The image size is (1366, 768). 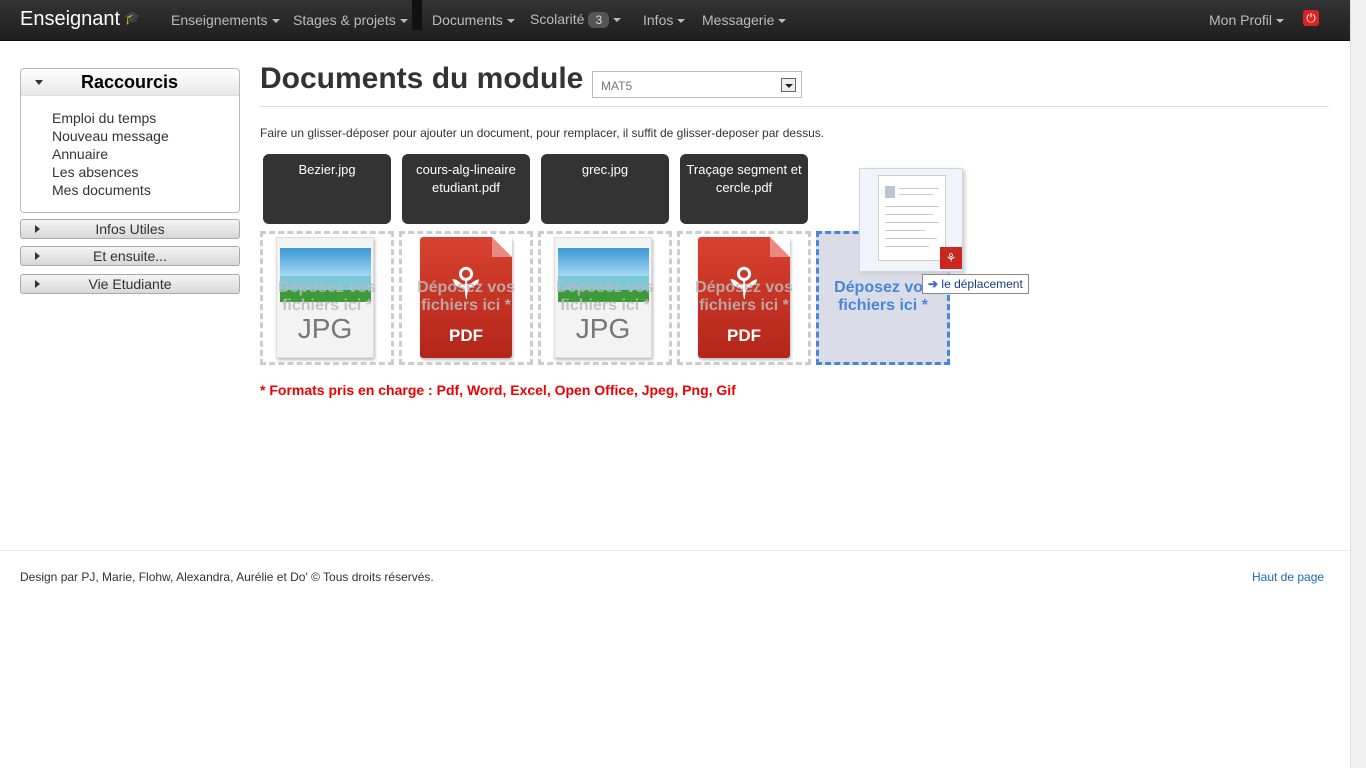 I want to click on module-select: MAT5, so click(x=697, y=84).